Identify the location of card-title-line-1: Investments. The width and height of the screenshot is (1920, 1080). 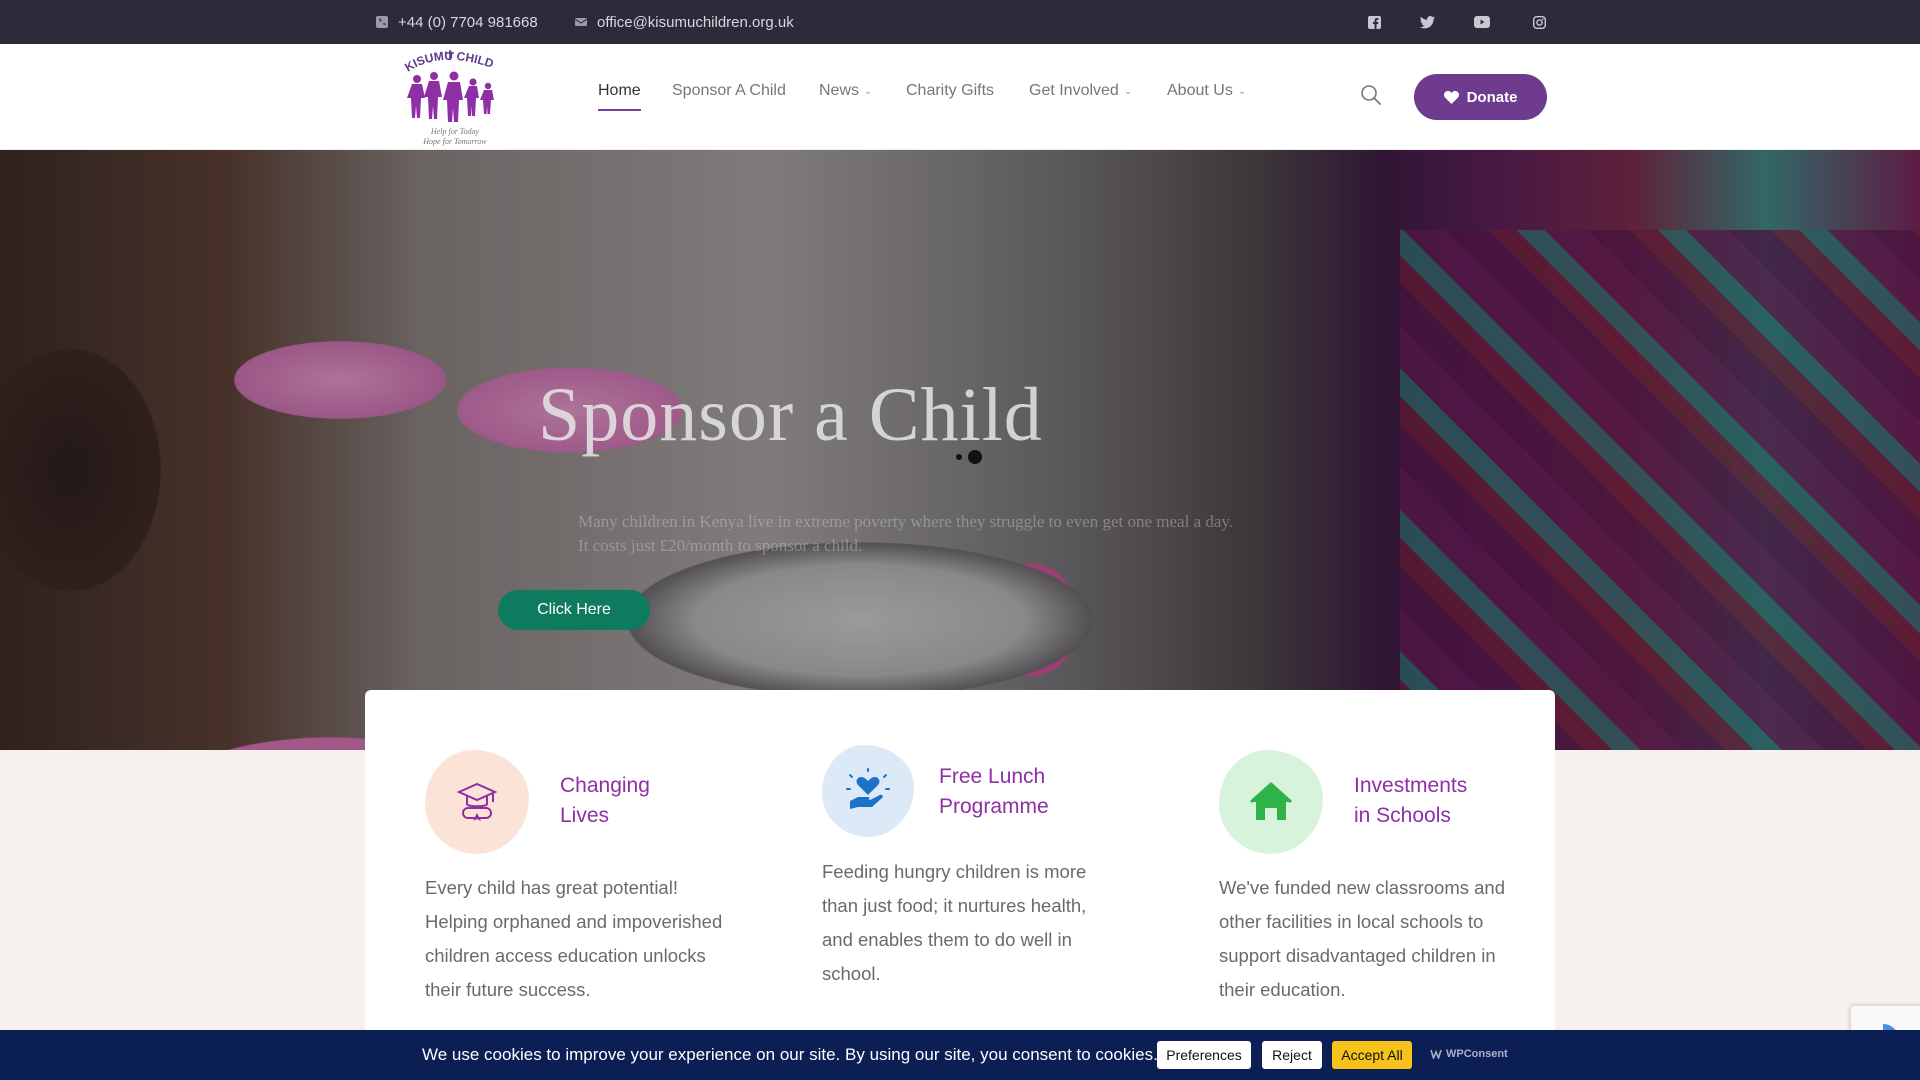
(1411, 785).